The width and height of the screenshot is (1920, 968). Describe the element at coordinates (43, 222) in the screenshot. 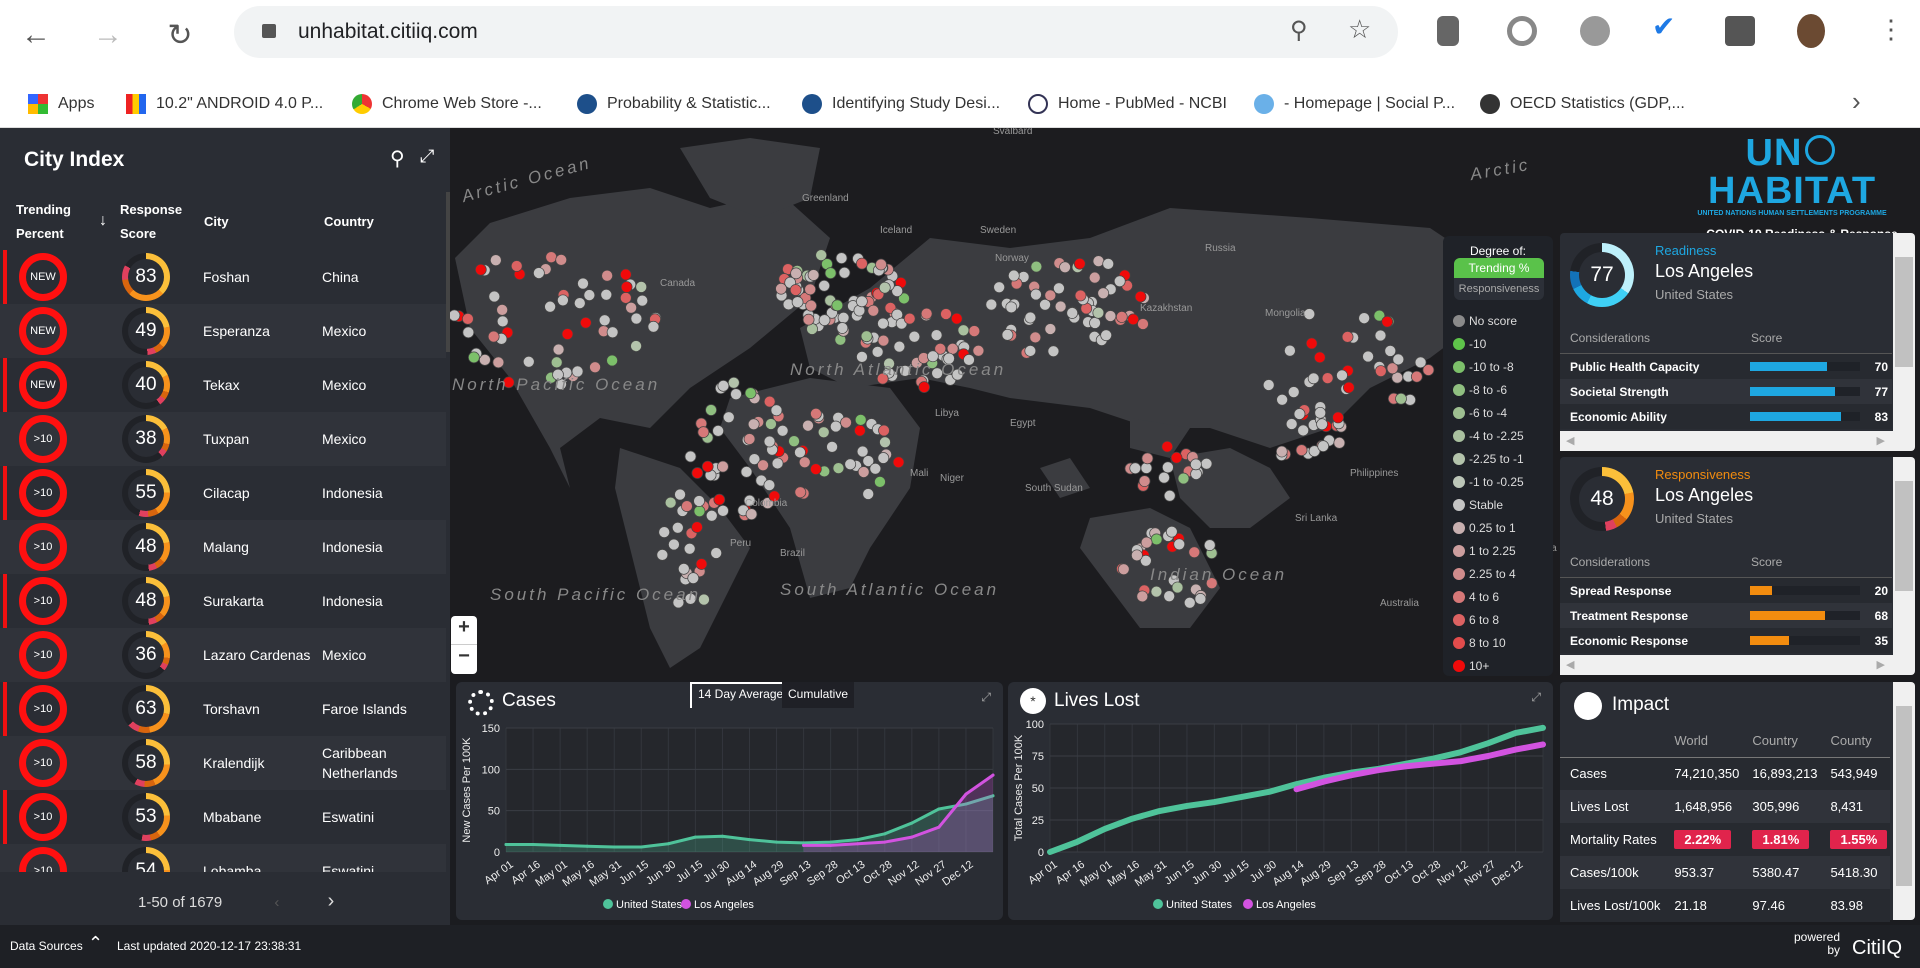

I see `column-trending: Trending Percent` at that location.